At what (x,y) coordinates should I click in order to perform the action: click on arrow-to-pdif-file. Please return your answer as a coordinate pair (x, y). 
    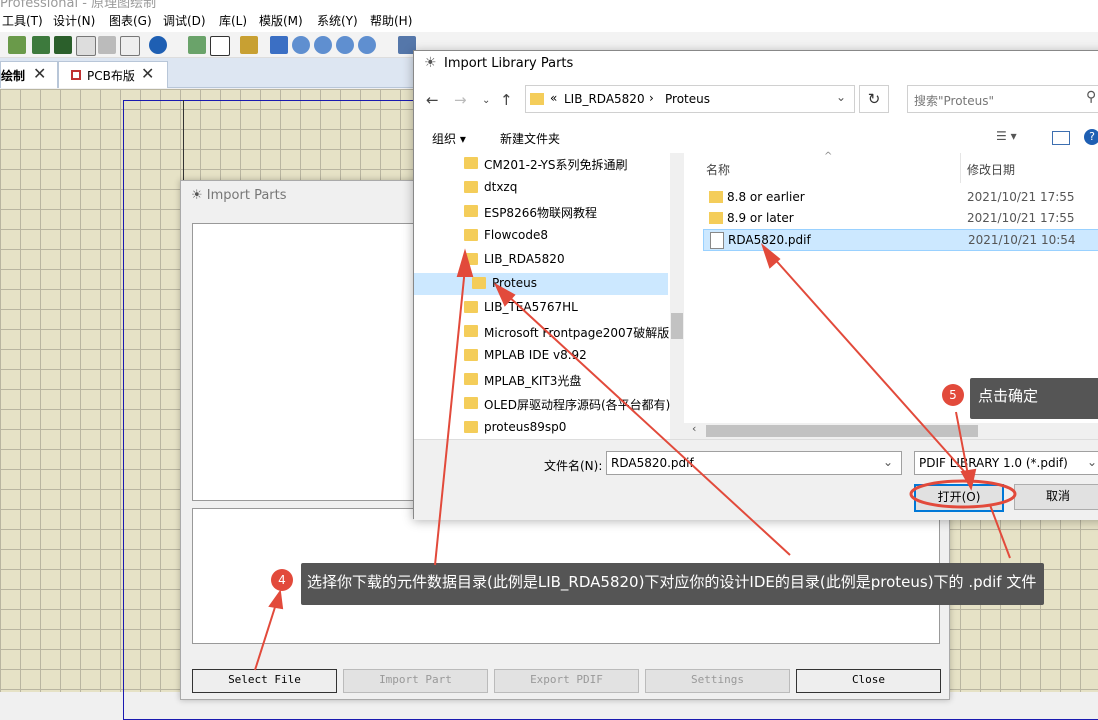
    Looking at the image, I should click on (865, 361).